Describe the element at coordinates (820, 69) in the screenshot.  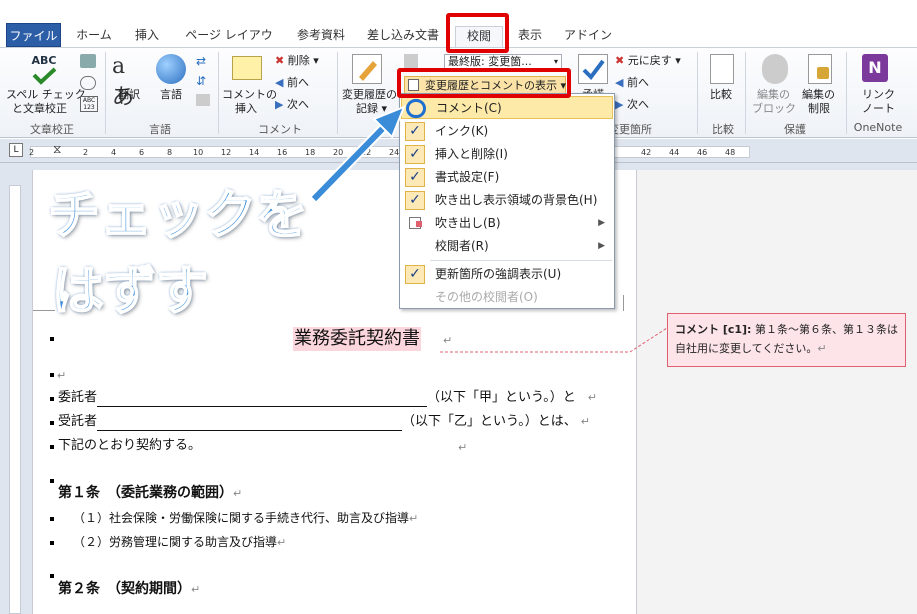
I see `restrict-editing-icon` at that location.